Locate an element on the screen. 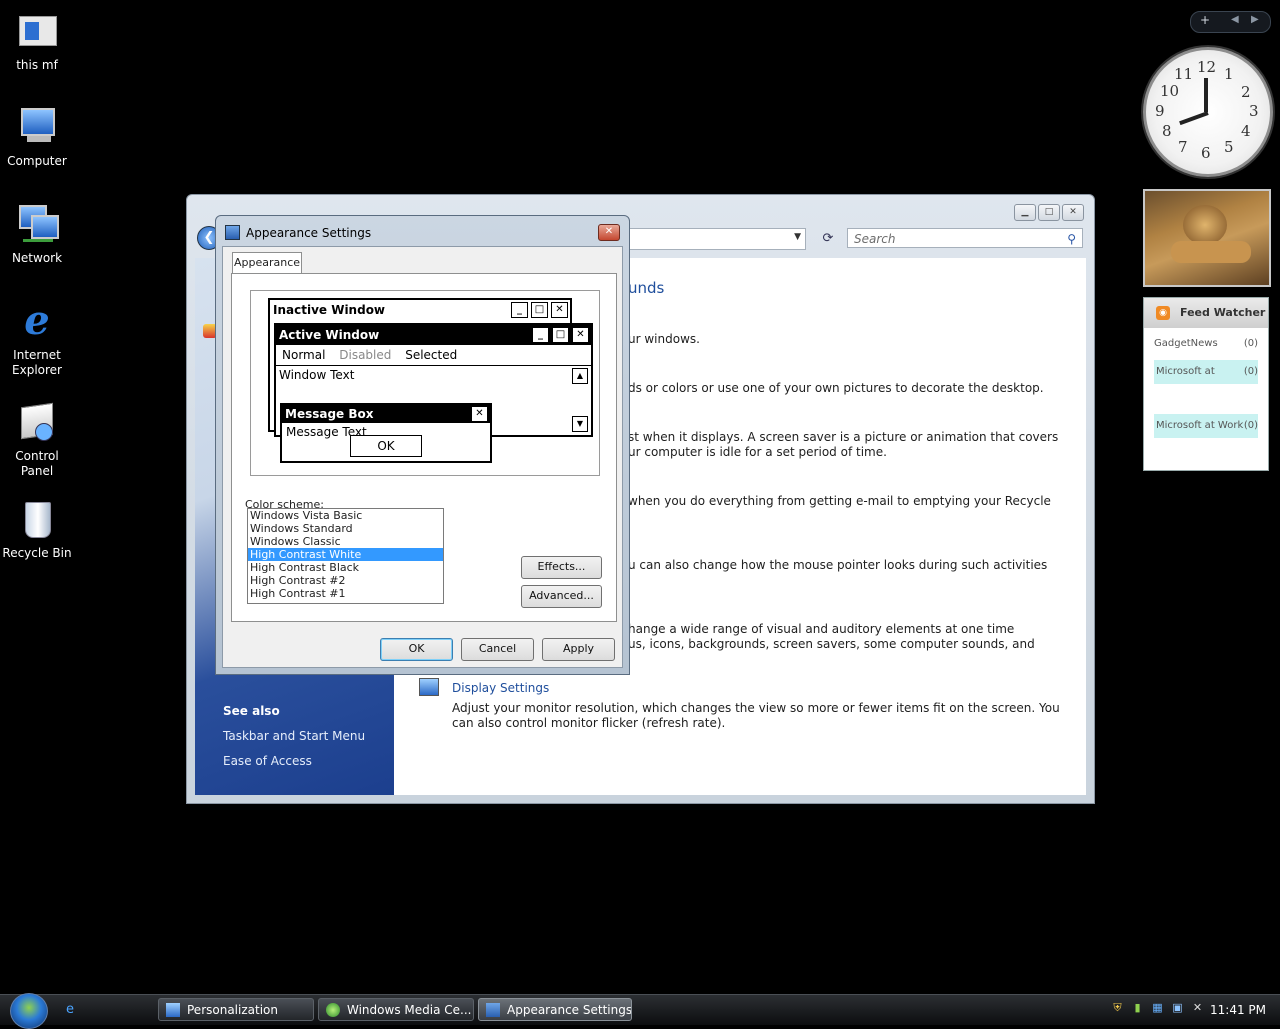 The width and height of the screenshot is (1280, 1029). network-tray-icon: ▣ is located at coordinates (1177, 1007).